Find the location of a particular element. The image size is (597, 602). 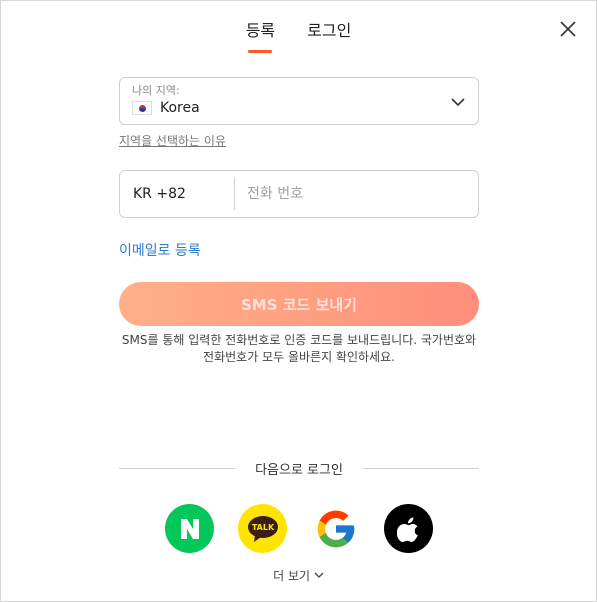

naver-login-button is located at coordinates (189, 528).